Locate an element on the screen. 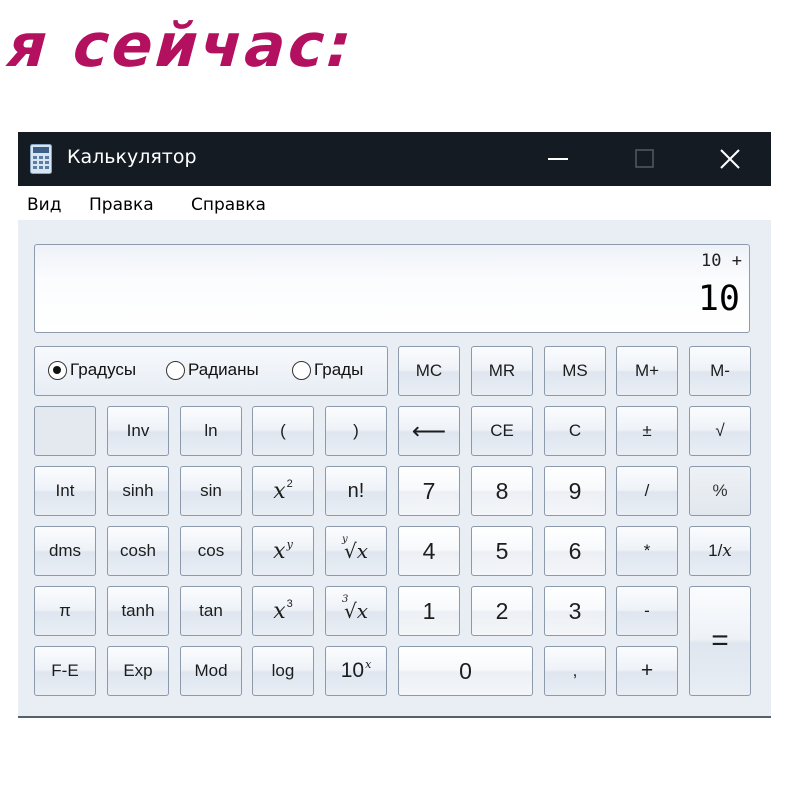 The width and height of the screenshot is (789, 807). cube-root-button: 3 √x is located at coordinates (356, 611).